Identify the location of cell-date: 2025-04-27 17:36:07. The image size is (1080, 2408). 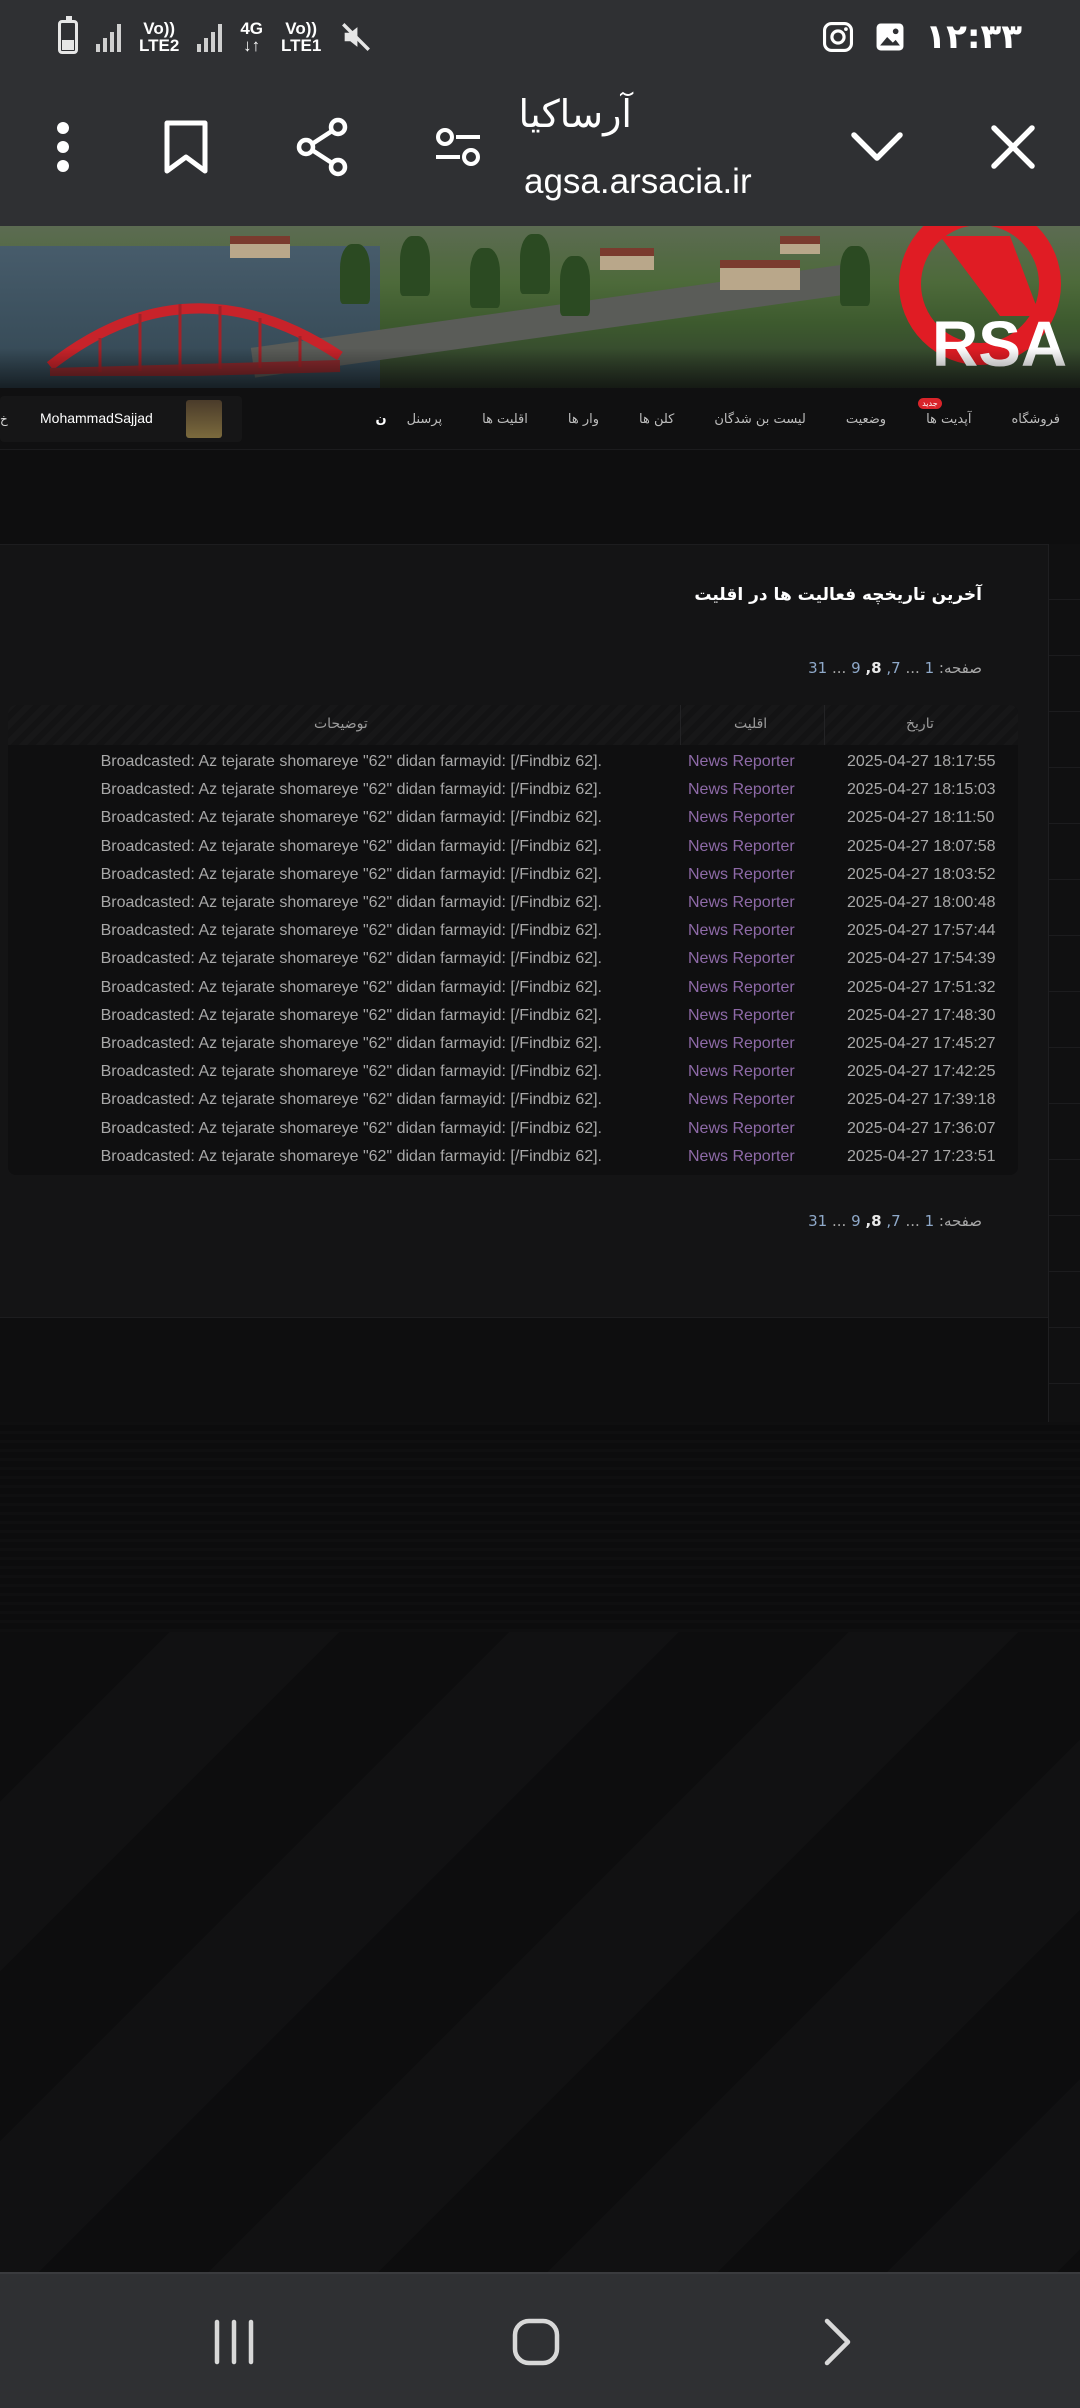
(921, 1128).